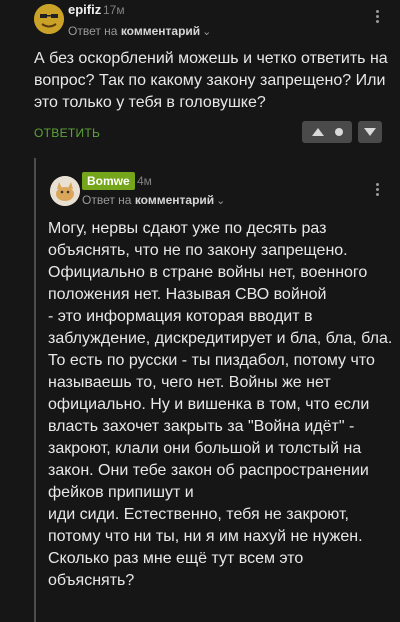 This screenshot has width=400, height=622. I want to click on vote-up-group, so click(327, 132).